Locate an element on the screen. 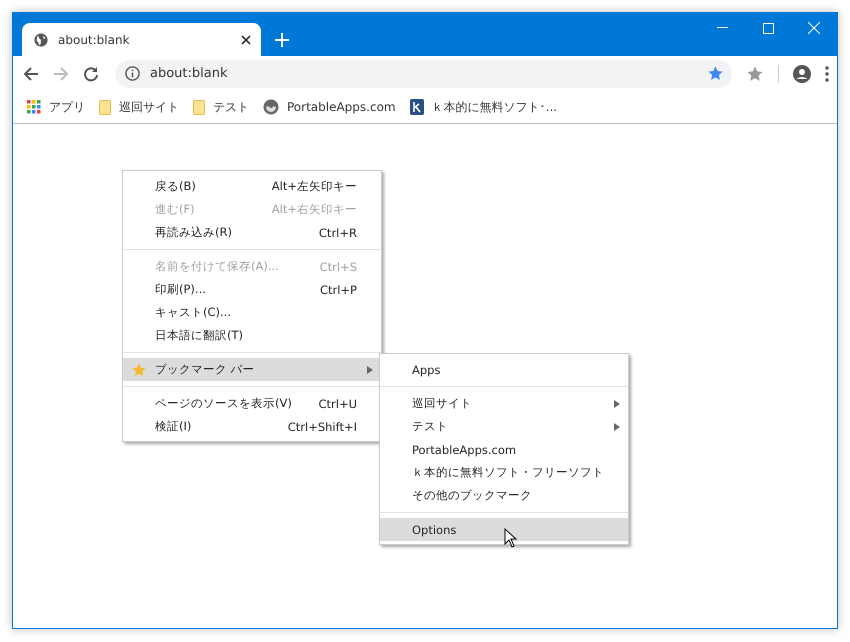  bookmark-star-icon is located at coordinates (715, 73).